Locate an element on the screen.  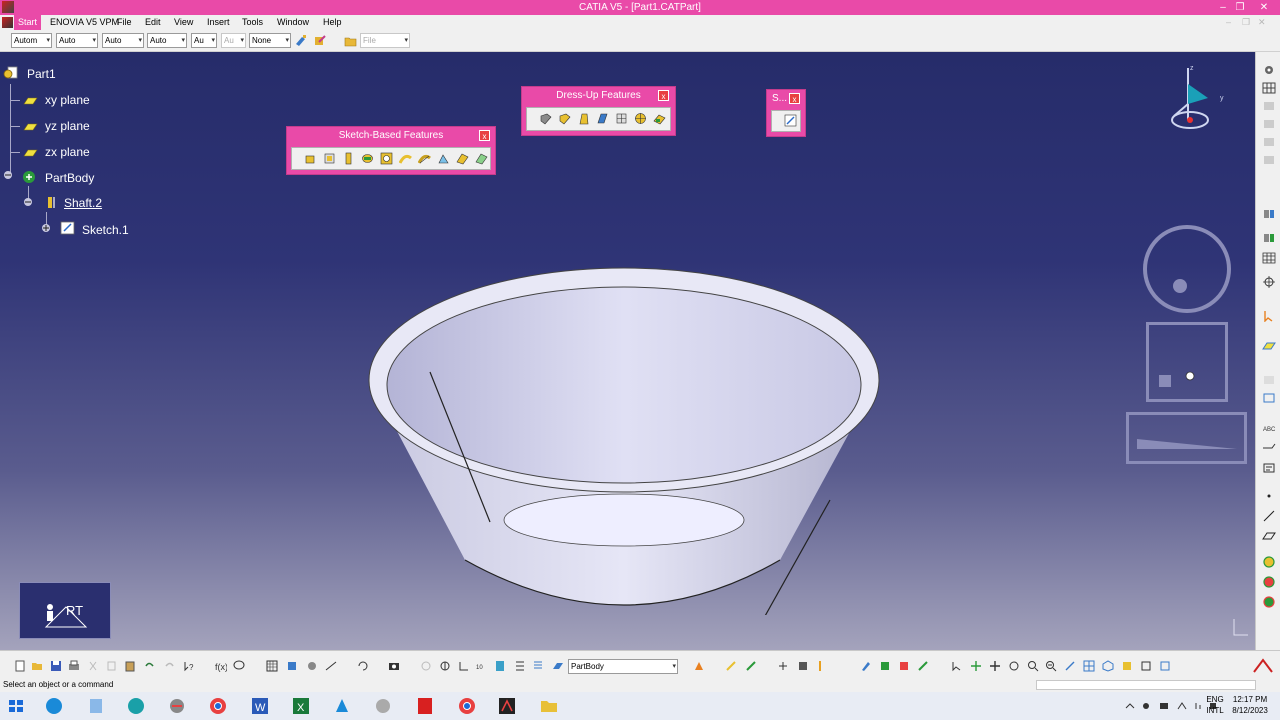
expand-icon is located at coordinates (46, 228).